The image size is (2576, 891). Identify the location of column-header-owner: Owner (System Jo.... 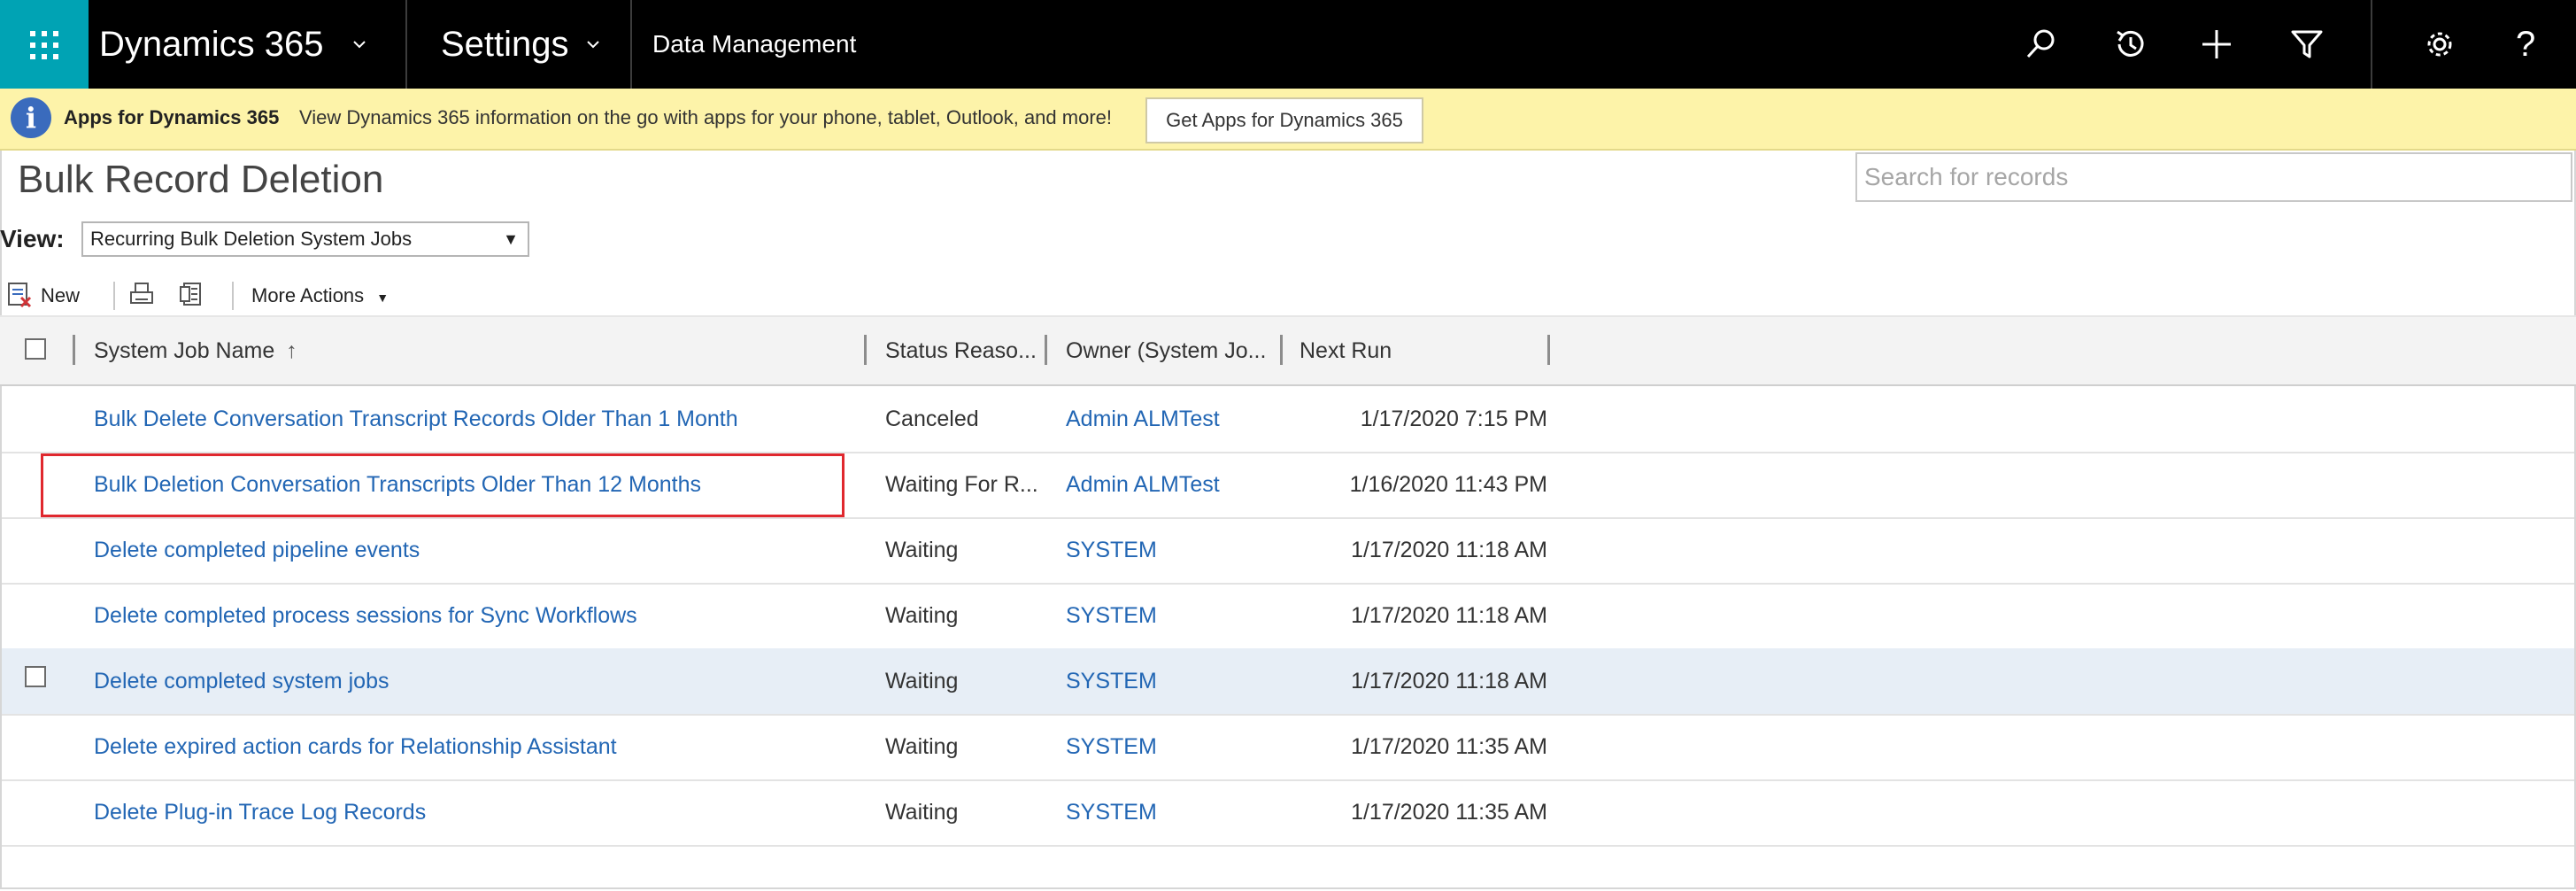
(1166, 350).